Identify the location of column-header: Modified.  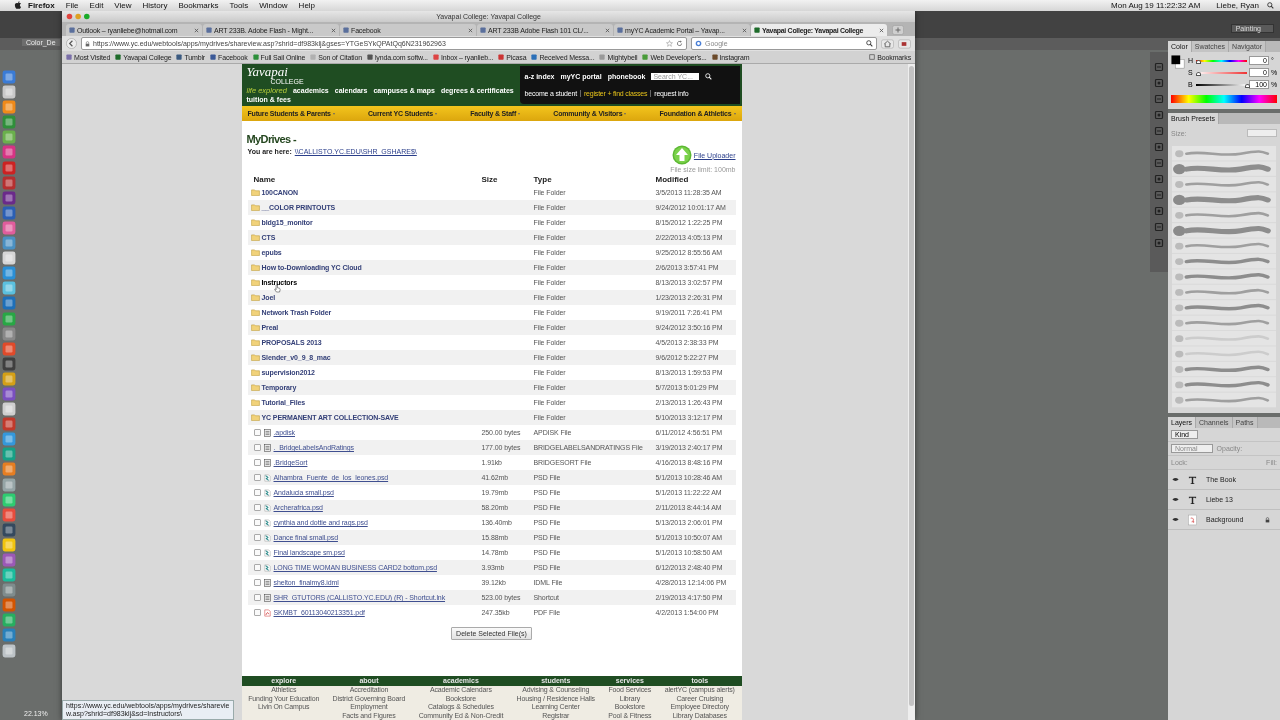
(695, 179).